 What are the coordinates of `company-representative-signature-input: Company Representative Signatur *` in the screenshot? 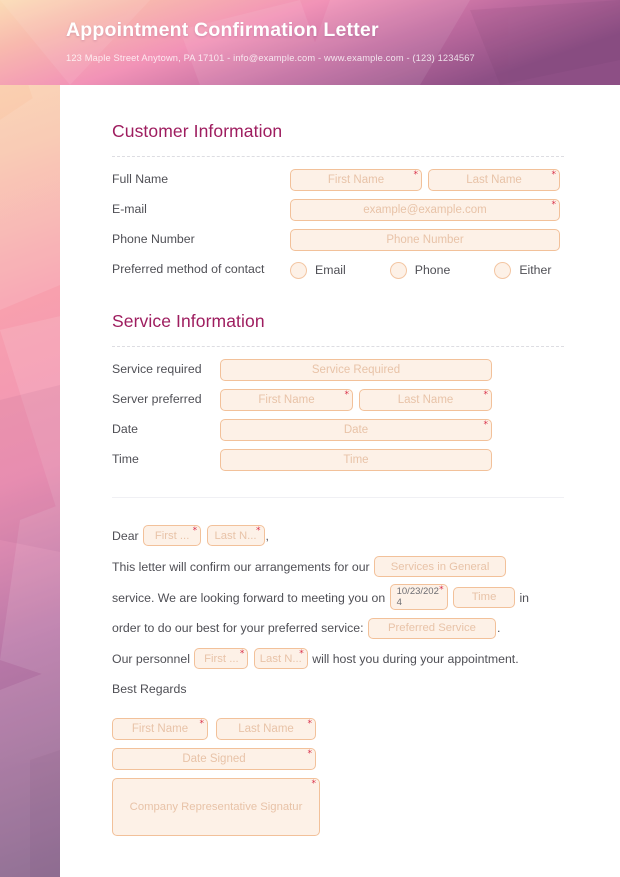 It's located at (216, 806).